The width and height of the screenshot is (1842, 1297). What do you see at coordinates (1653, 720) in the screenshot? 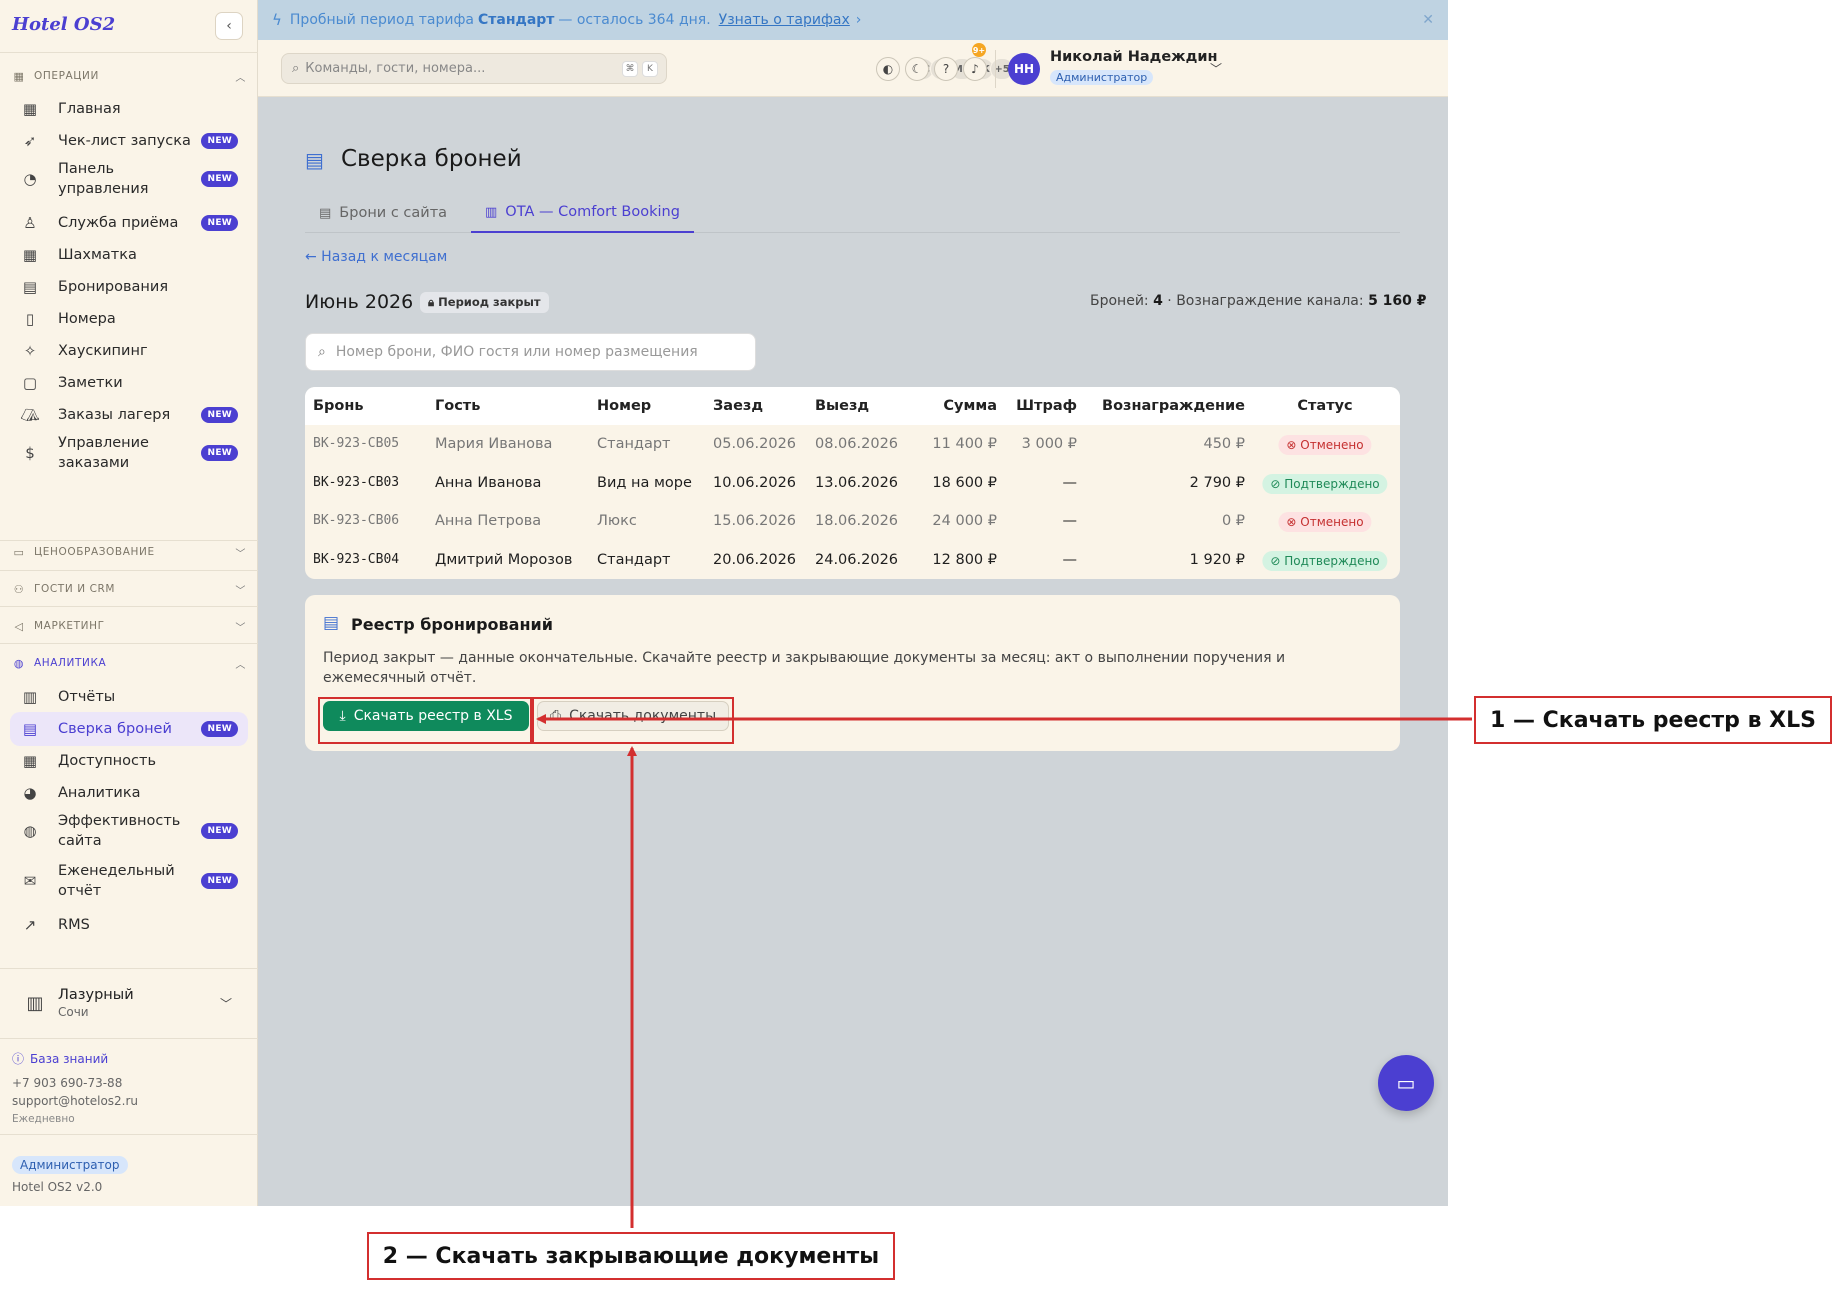
I see `annotation-label-1: 1 — Скачать реестр в XLS` at bounding box center [1653, 720].